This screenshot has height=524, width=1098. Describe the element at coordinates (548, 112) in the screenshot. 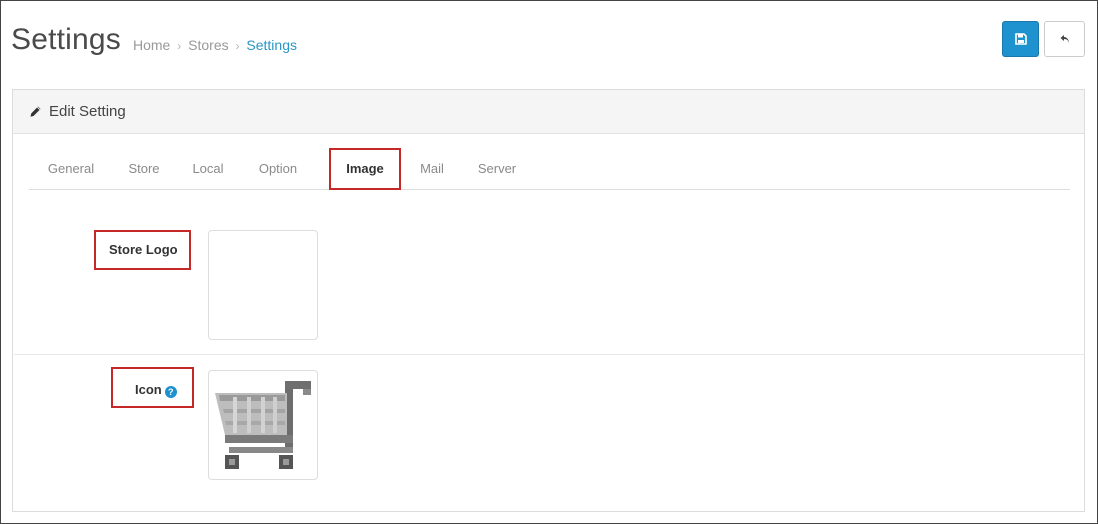

I see `panel-heading: Edit Setting` at that location.